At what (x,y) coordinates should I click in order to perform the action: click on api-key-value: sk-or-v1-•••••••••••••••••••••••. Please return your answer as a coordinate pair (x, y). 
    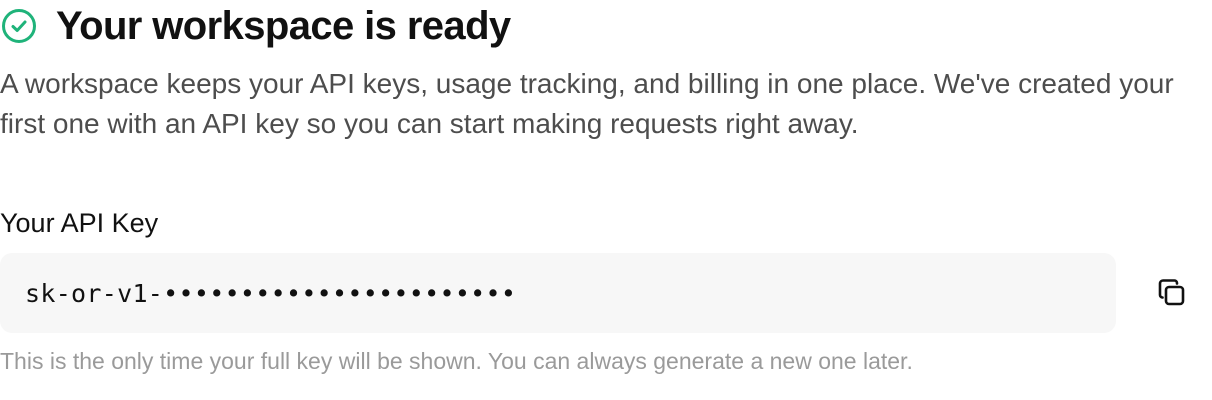
    Looking at the image, I should click on (270, 293).